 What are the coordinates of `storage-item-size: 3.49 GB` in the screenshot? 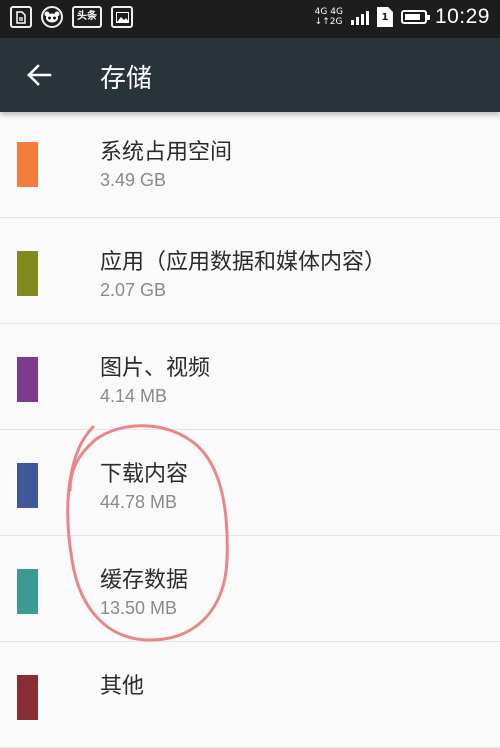 It's located at (133, 180).